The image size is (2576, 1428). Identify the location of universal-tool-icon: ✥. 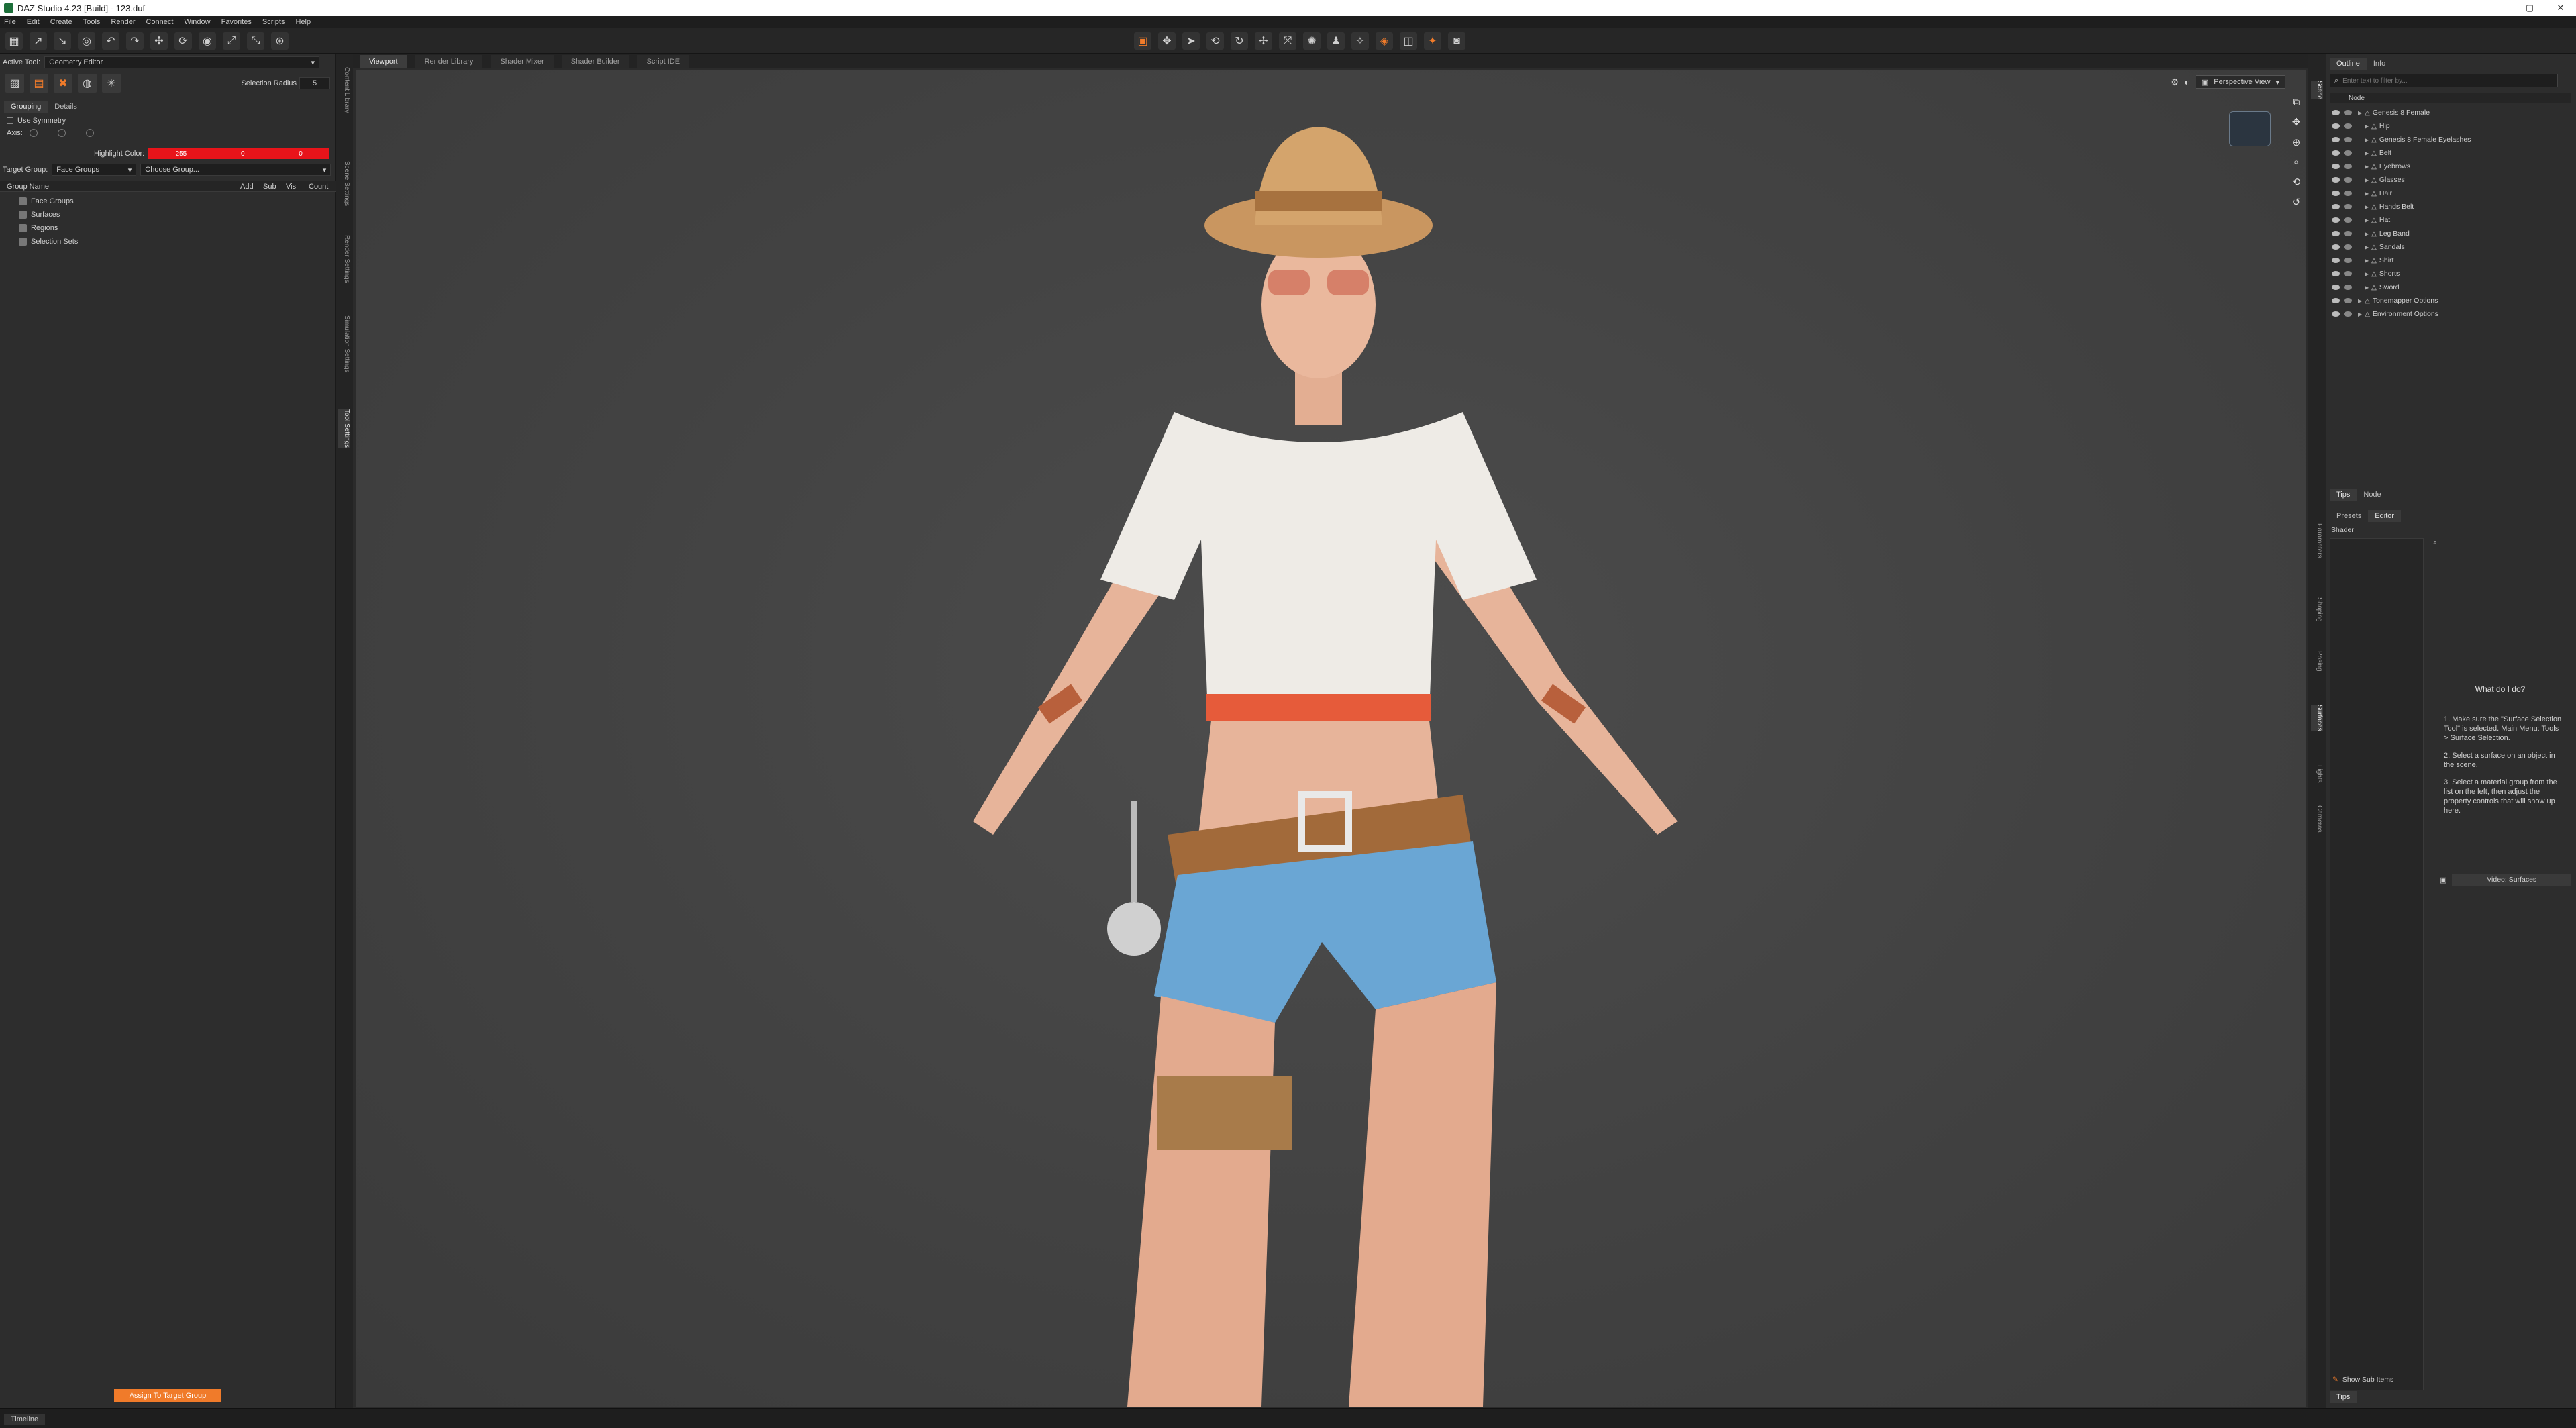
(1167, 41).